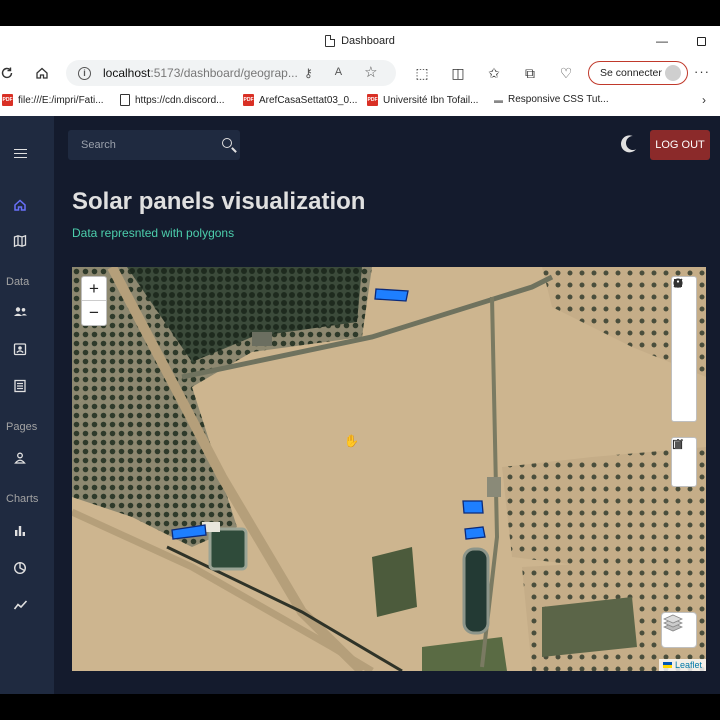  I want to click on maximize-icon, so click(701, 41).